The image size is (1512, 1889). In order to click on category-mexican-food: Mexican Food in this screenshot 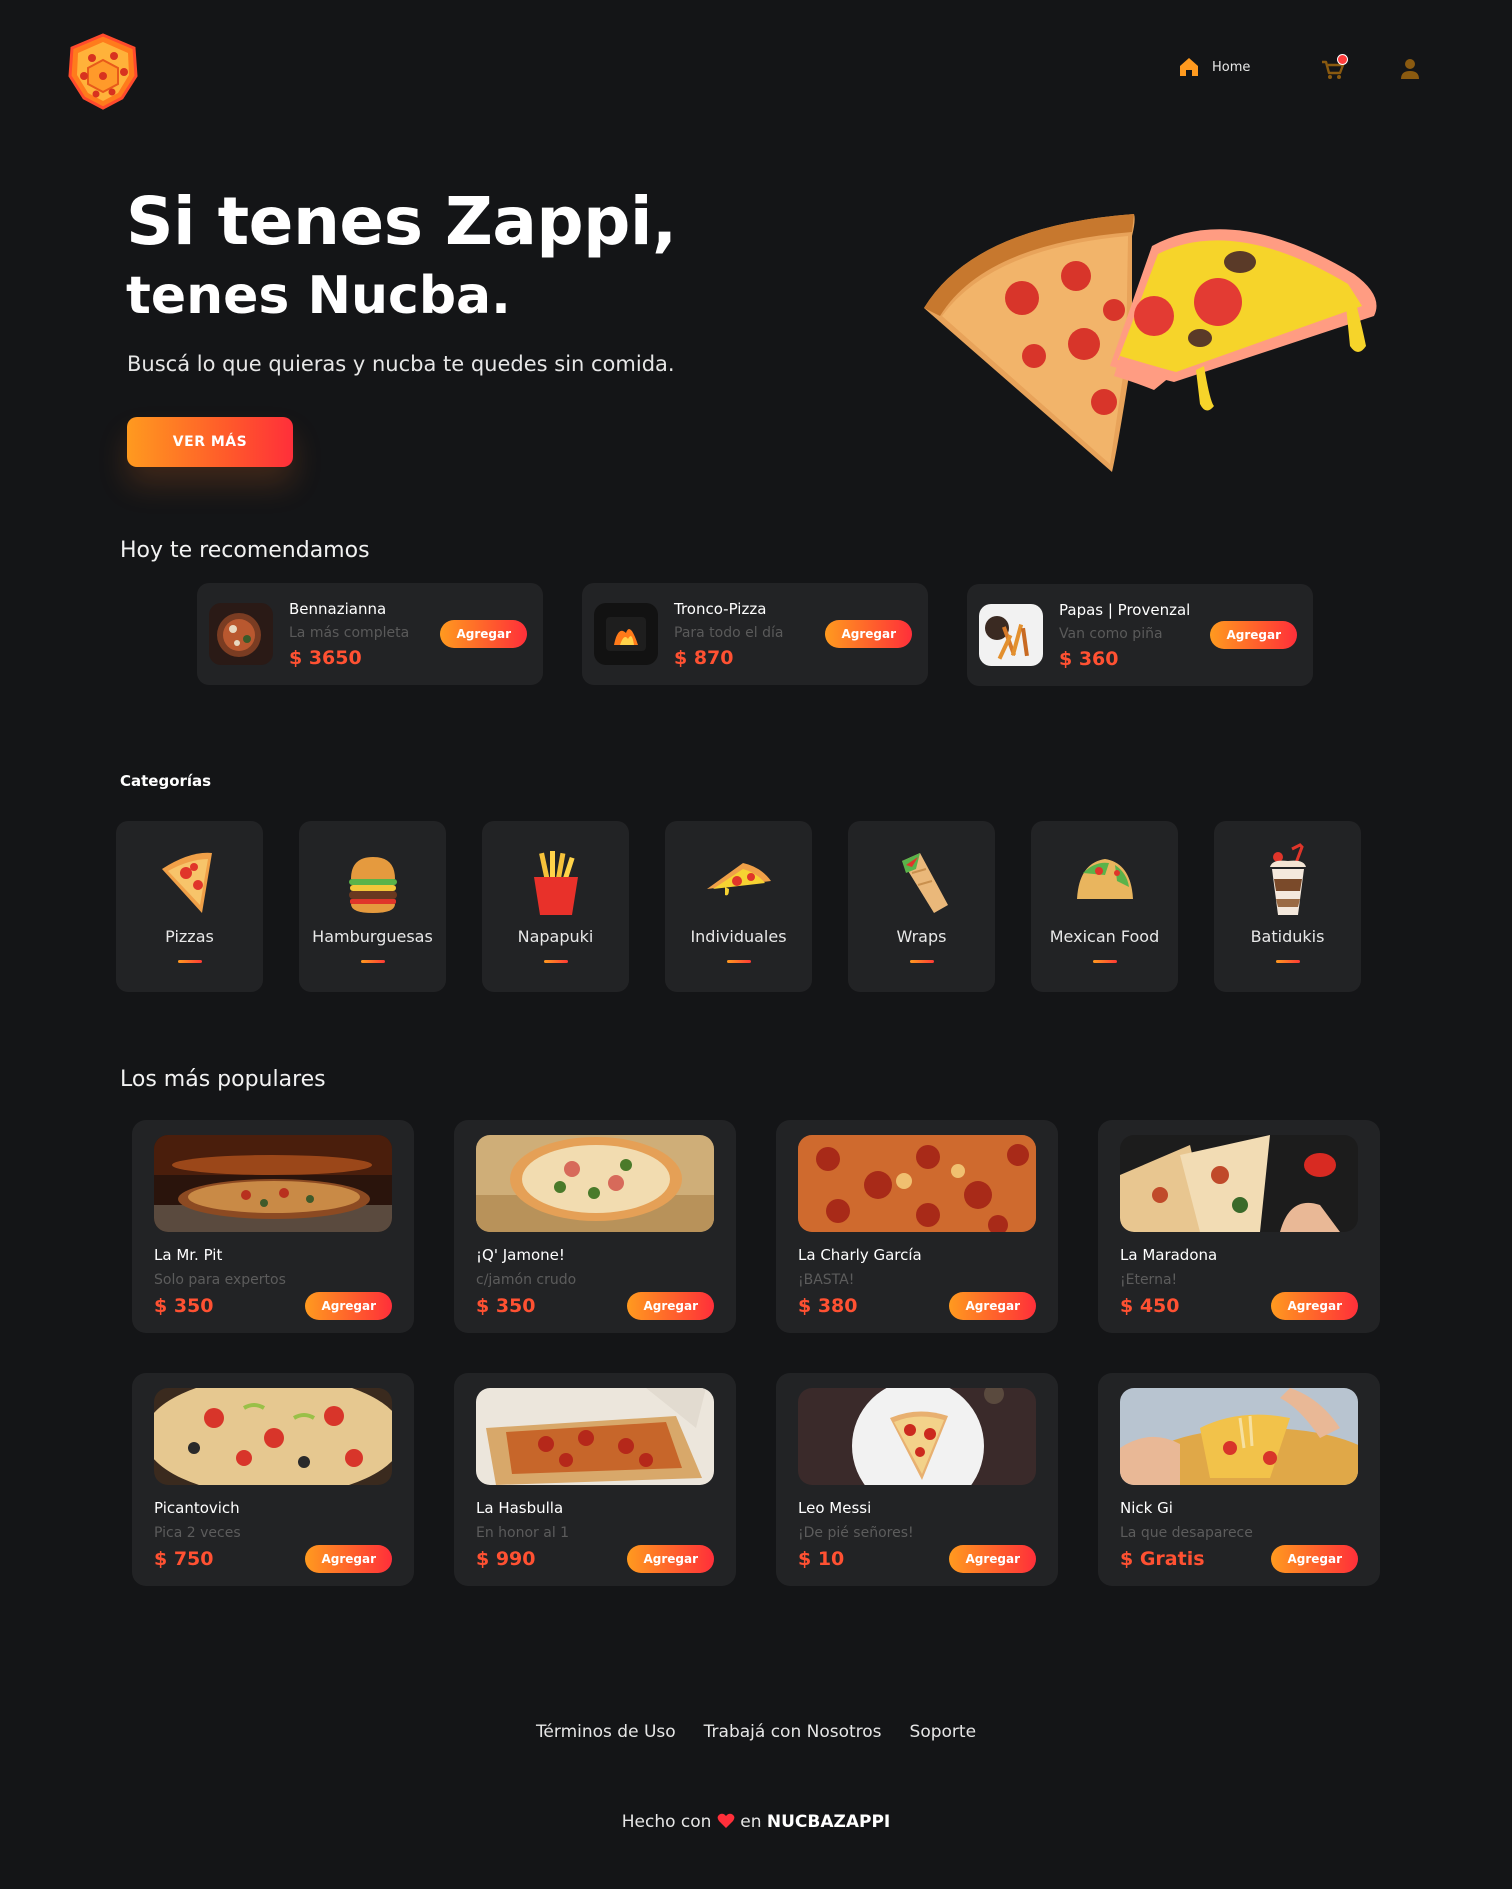, I will do `click(1104, 906)`.